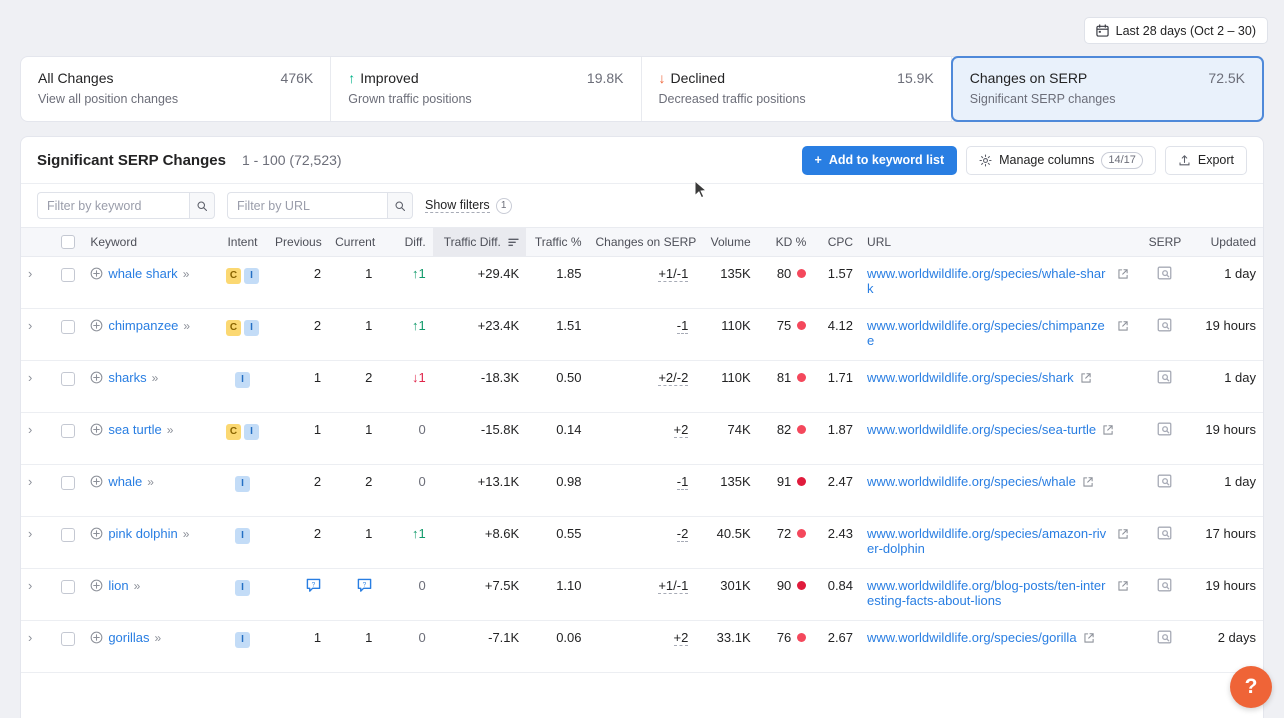  What do you see at coordinates (118, 585) in the screenshot?
I see `keyword-link: lion` at bounding box center [118, 585].